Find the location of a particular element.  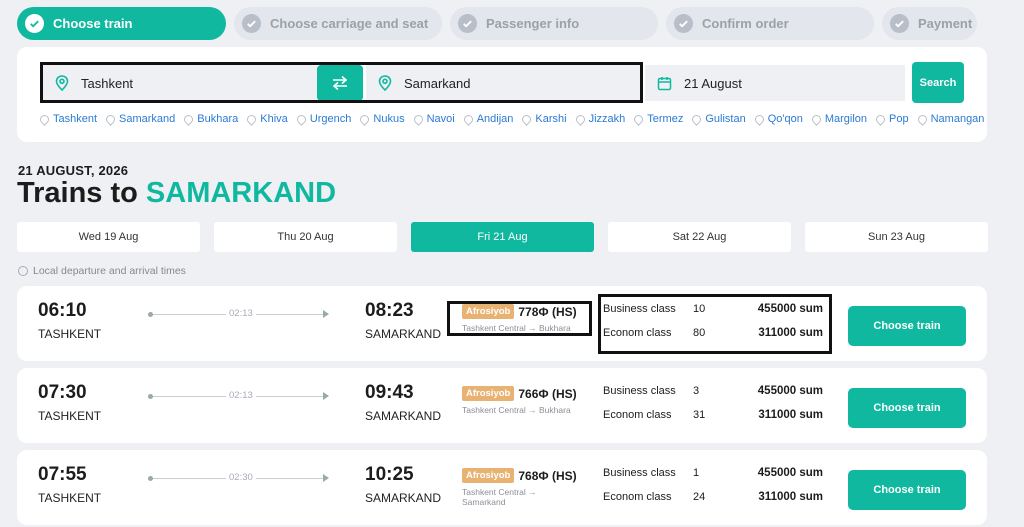

train-route: Tashkent Central → Bukhara is located at coordinates (516, 410).